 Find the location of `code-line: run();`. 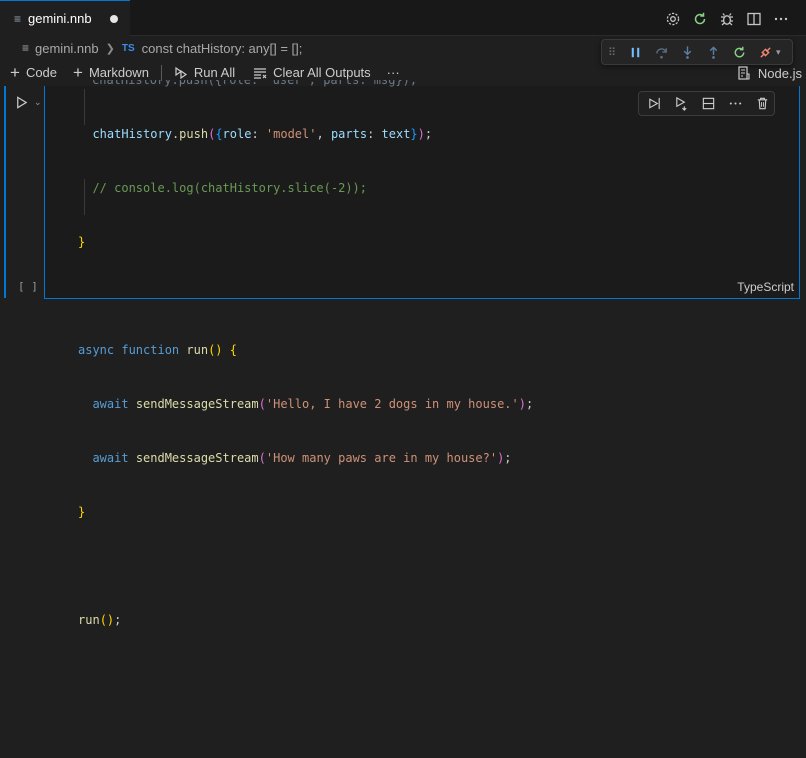

code-line: run(); is located at coordinates (100, 620).